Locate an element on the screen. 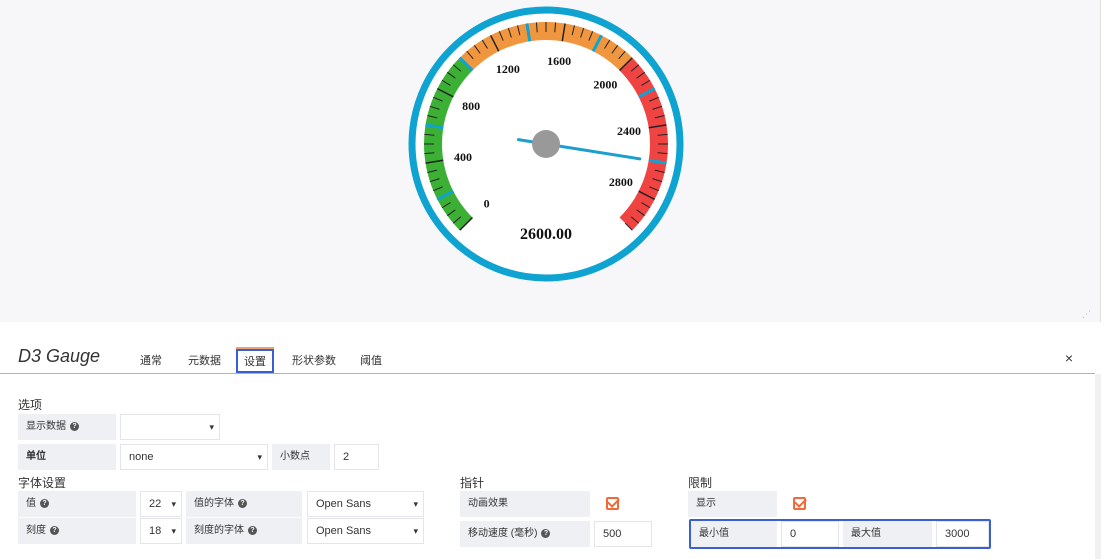  section-title-fonts: 字体设置 is located at coordinates (42, 483).